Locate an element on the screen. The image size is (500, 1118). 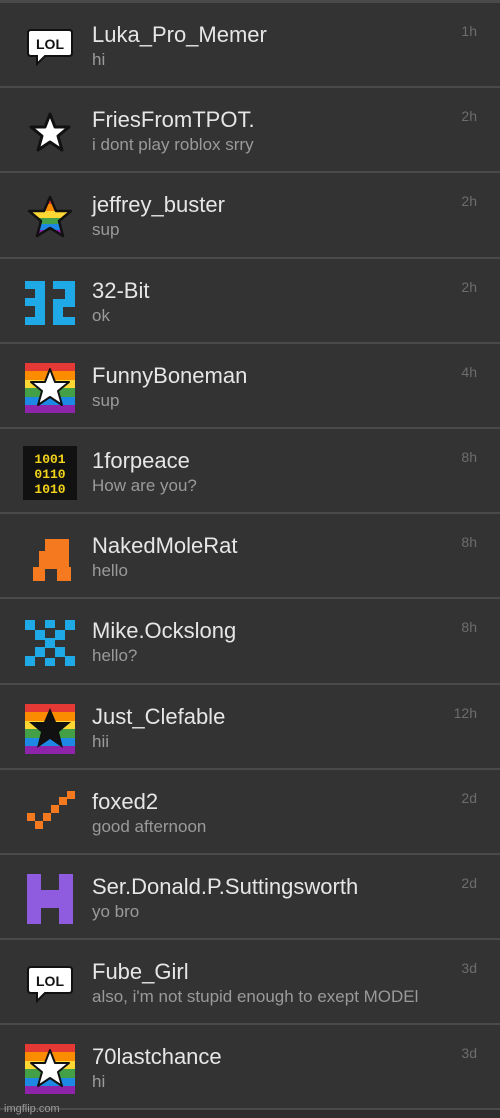
blue-pixel-x-icon is located at coordinates (50, 643).